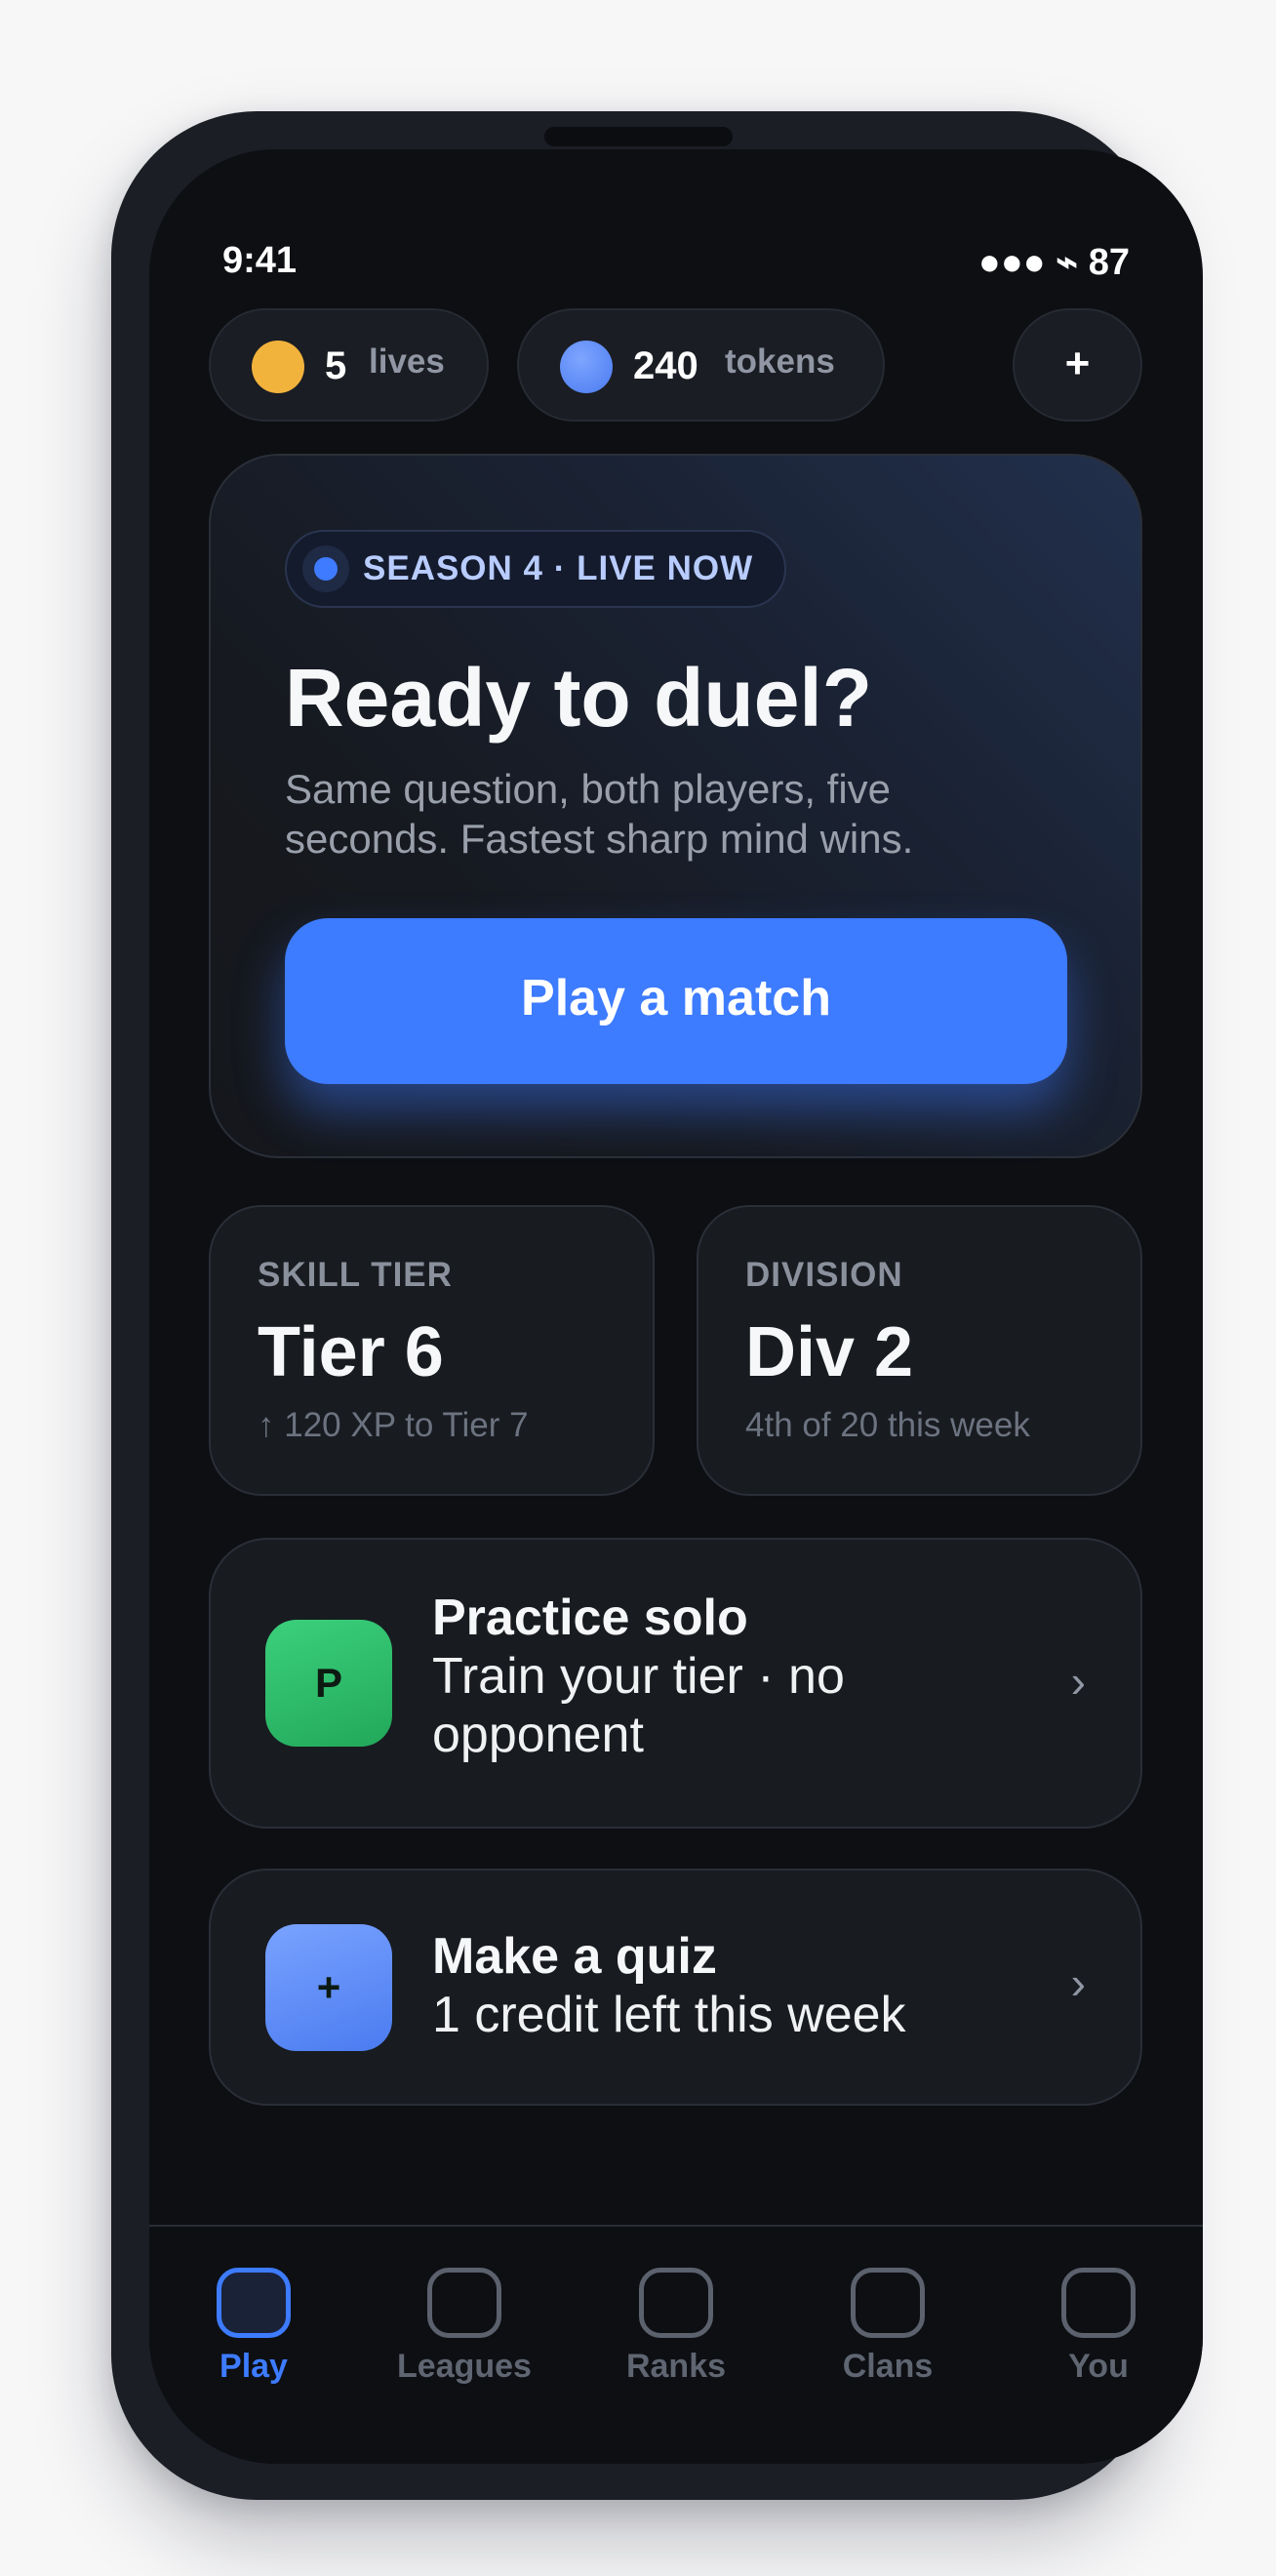 The width and height of the screenshot is (1276, 2576). What do you see at coordinates (669, 2015) in the screenshot?
I see `quiz-subtitle: 1 credit left this week` at bounding box center [669, 2015].